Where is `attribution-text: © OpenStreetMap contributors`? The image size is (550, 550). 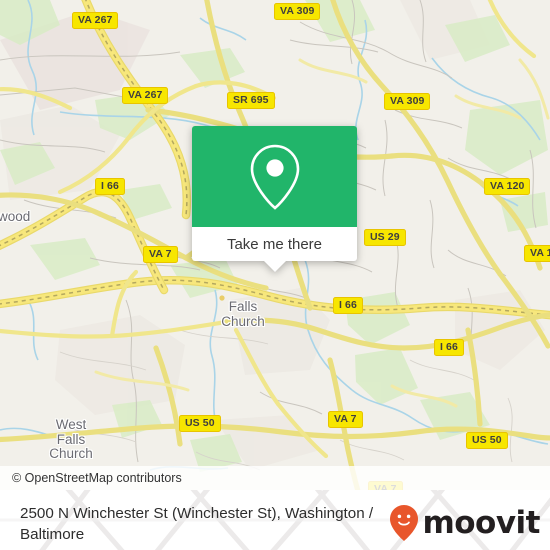 attribution-text: © OpenStreetMap contributors is located at coordinates (97, 478).